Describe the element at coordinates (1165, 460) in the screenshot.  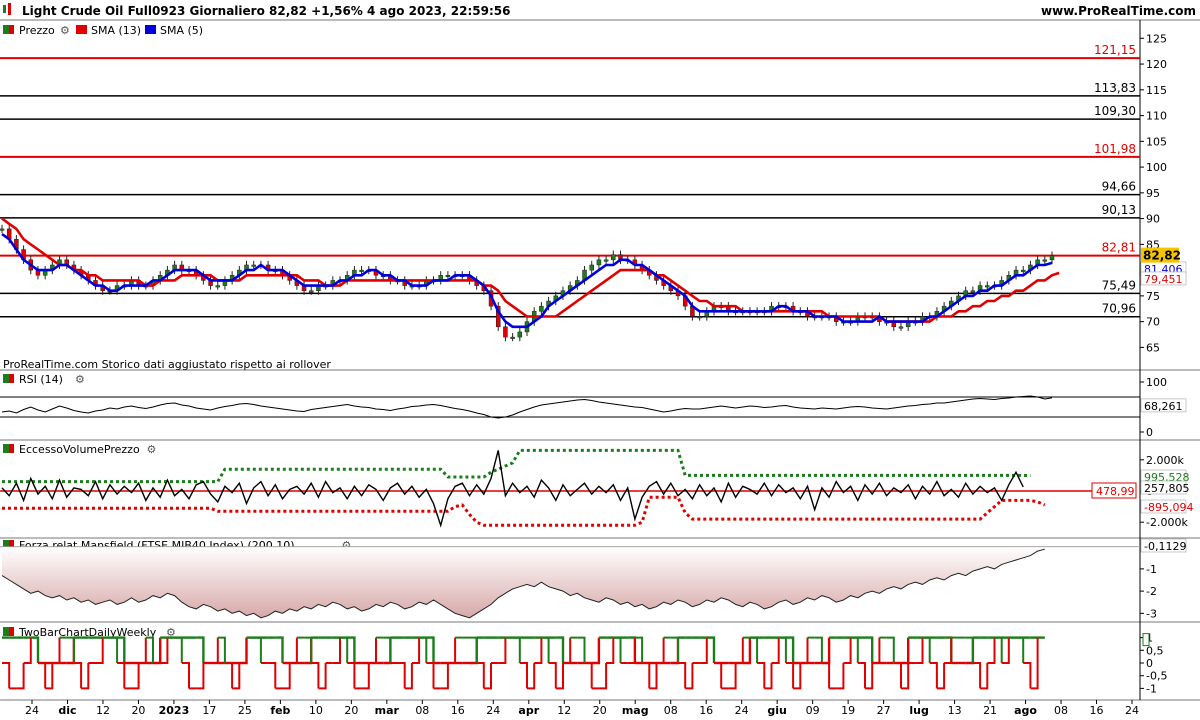
I see `y-tick-label: 2.000k` at that location.